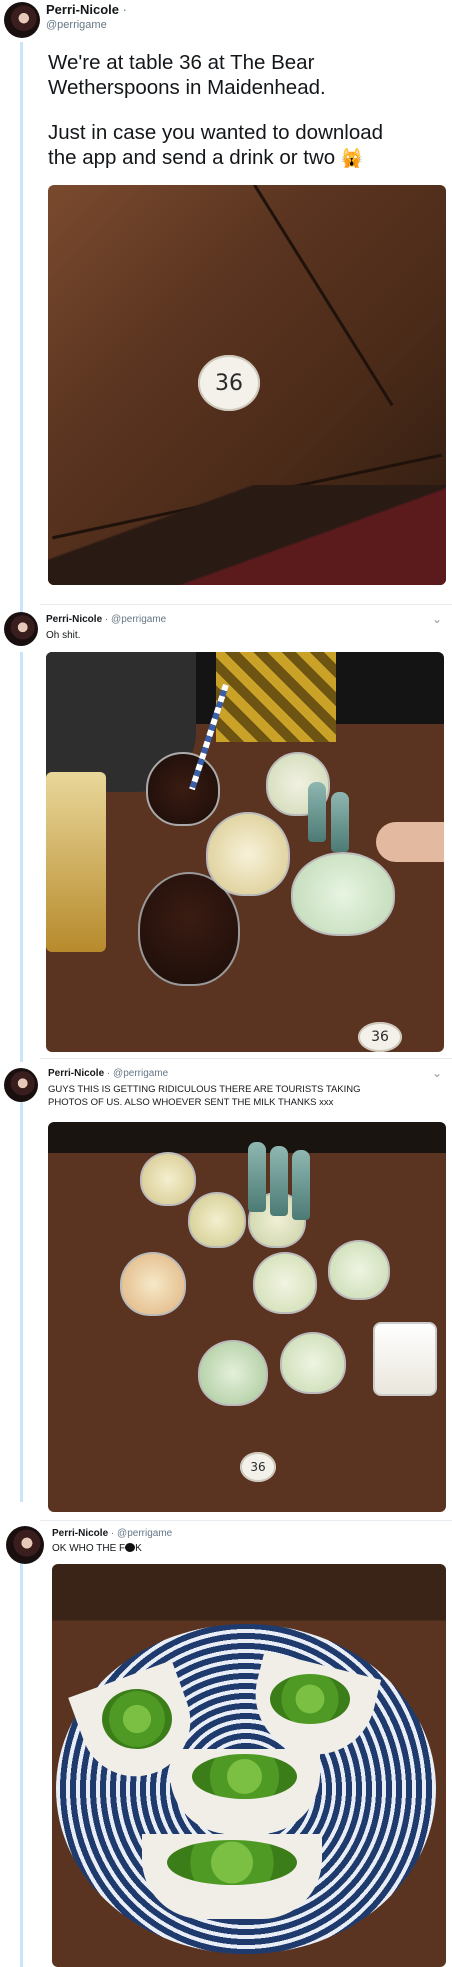 The image size is (452, 1967). Describe the element at coordinates (247, 535) in the screenshot. I see `carpet` at that location.